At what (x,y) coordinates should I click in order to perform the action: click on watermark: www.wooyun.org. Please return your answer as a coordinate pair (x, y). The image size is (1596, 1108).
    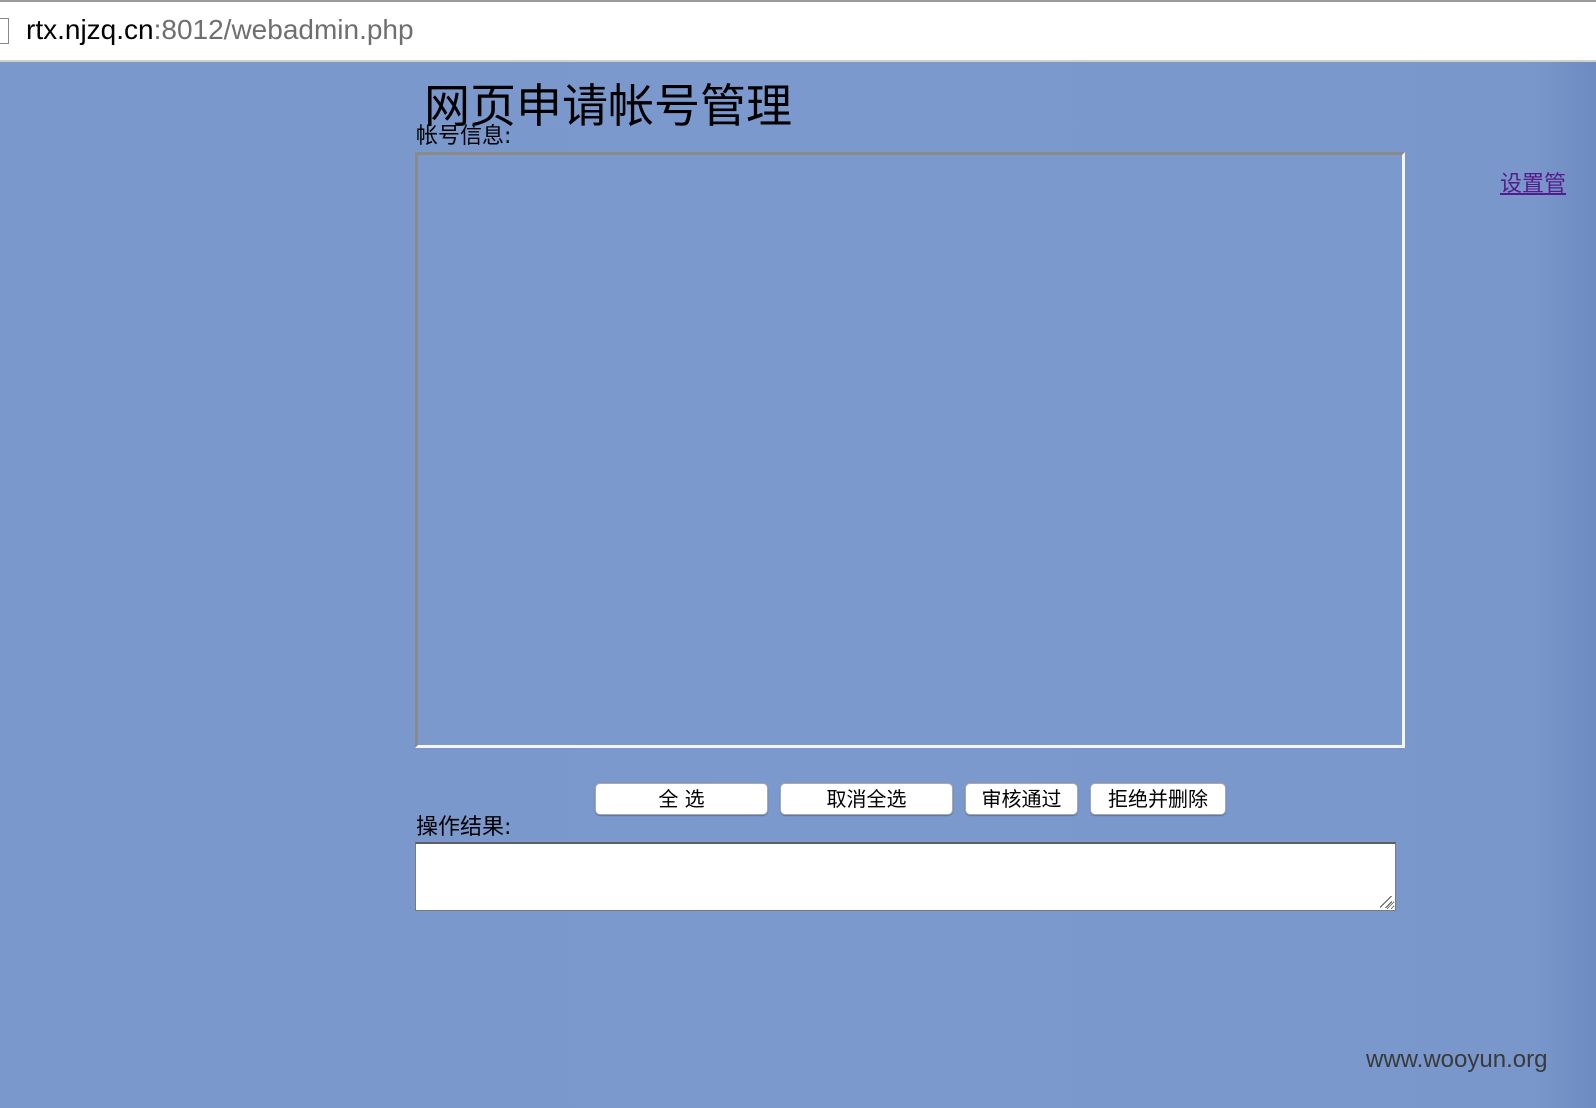
    Looking at the image, I should click on (1457, 1059).